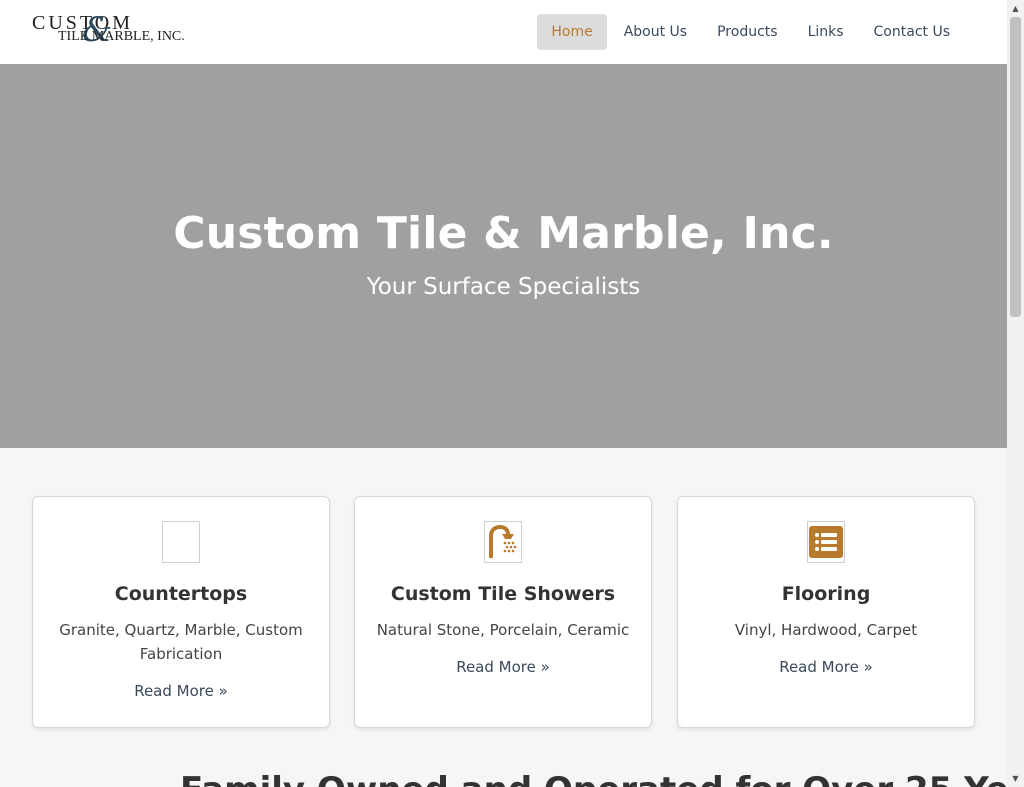  What do you see at coordinates (503, 233) in the screenshot?
I see `hero-title: Custom Tile & Marble, Inc.` at bounding box center [503, 233].